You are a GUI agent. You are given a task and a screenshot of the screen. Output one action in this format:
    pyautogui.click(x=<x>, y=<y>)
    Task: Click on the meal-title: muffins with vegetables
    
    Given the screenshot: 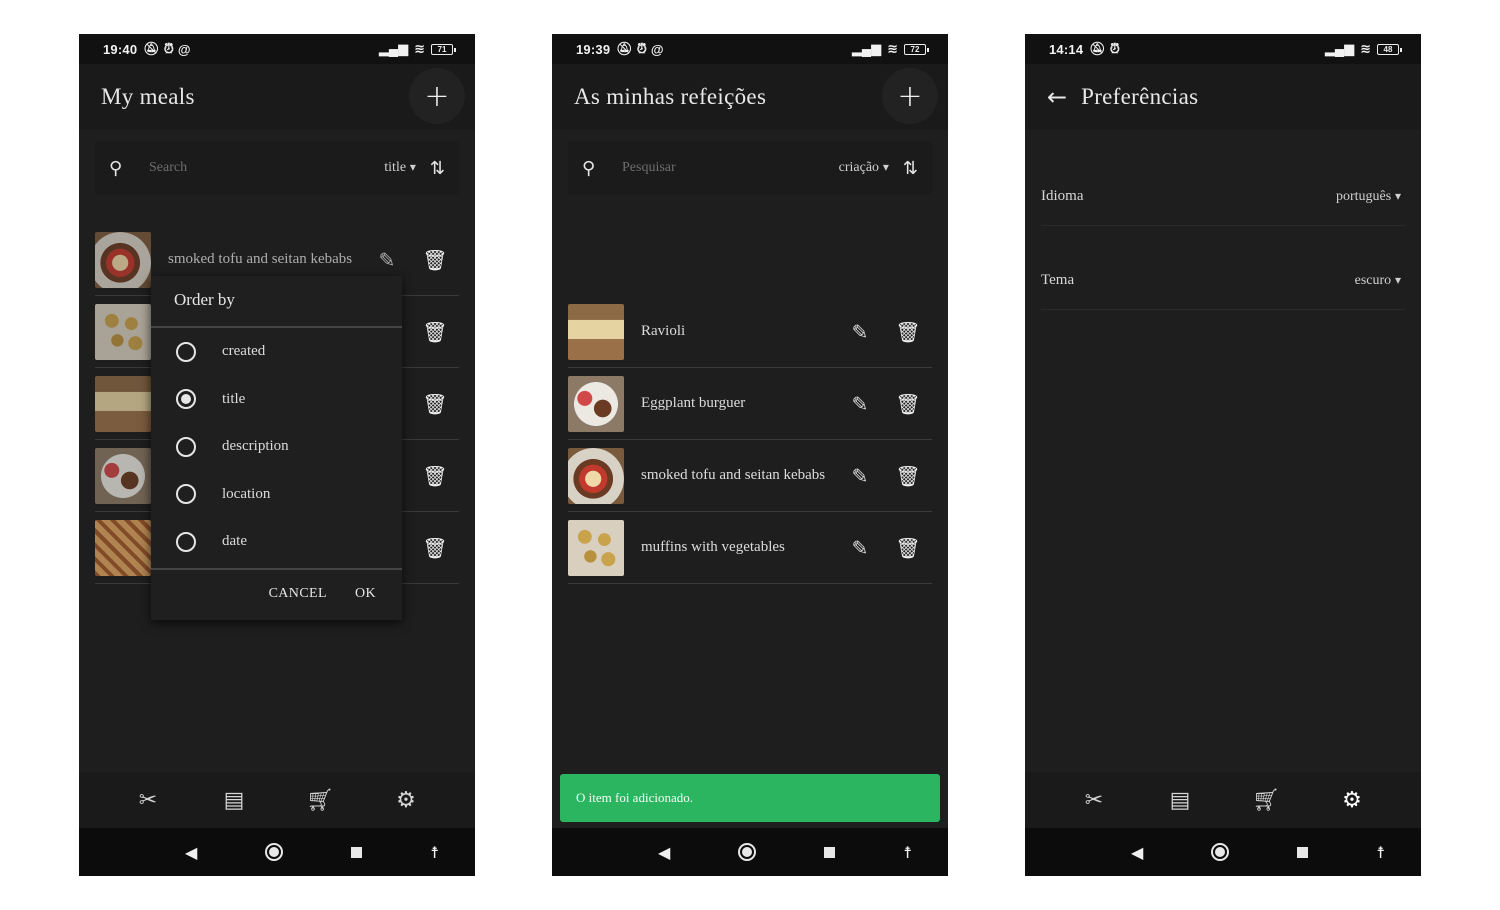 What is the action you would take?
    pyautogui.click(x=713, y=547)
    